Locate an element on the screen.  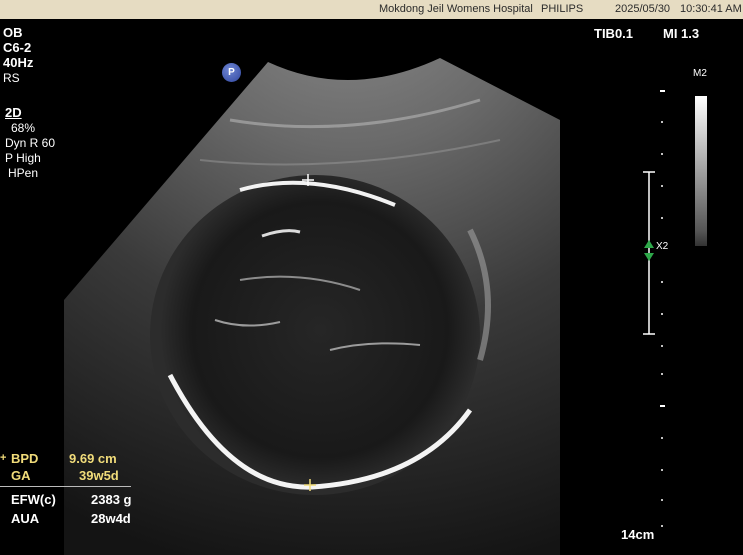
depth-scale is located at coordinates (662, 308).